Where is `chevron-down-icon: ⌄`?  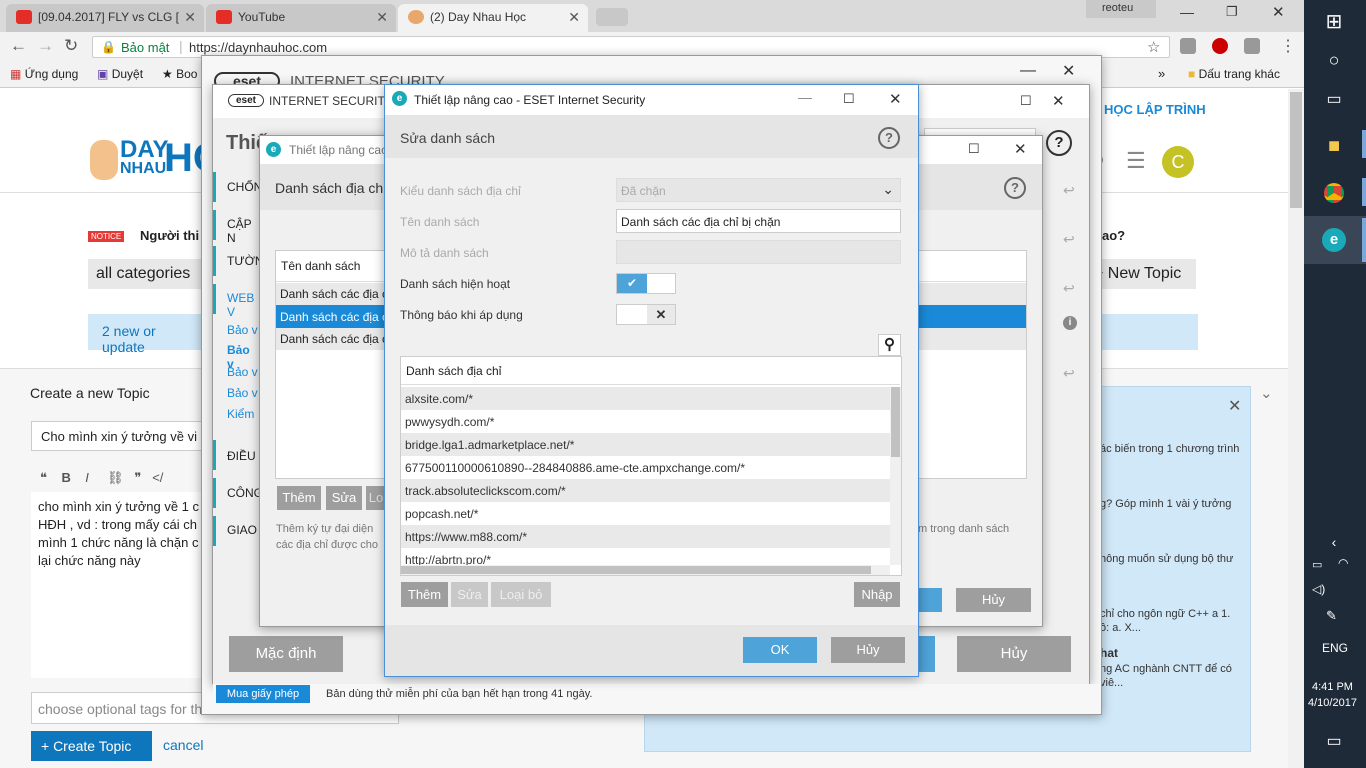
chevron-down-icon: ⌄ is located at coordinates (1266, 393).